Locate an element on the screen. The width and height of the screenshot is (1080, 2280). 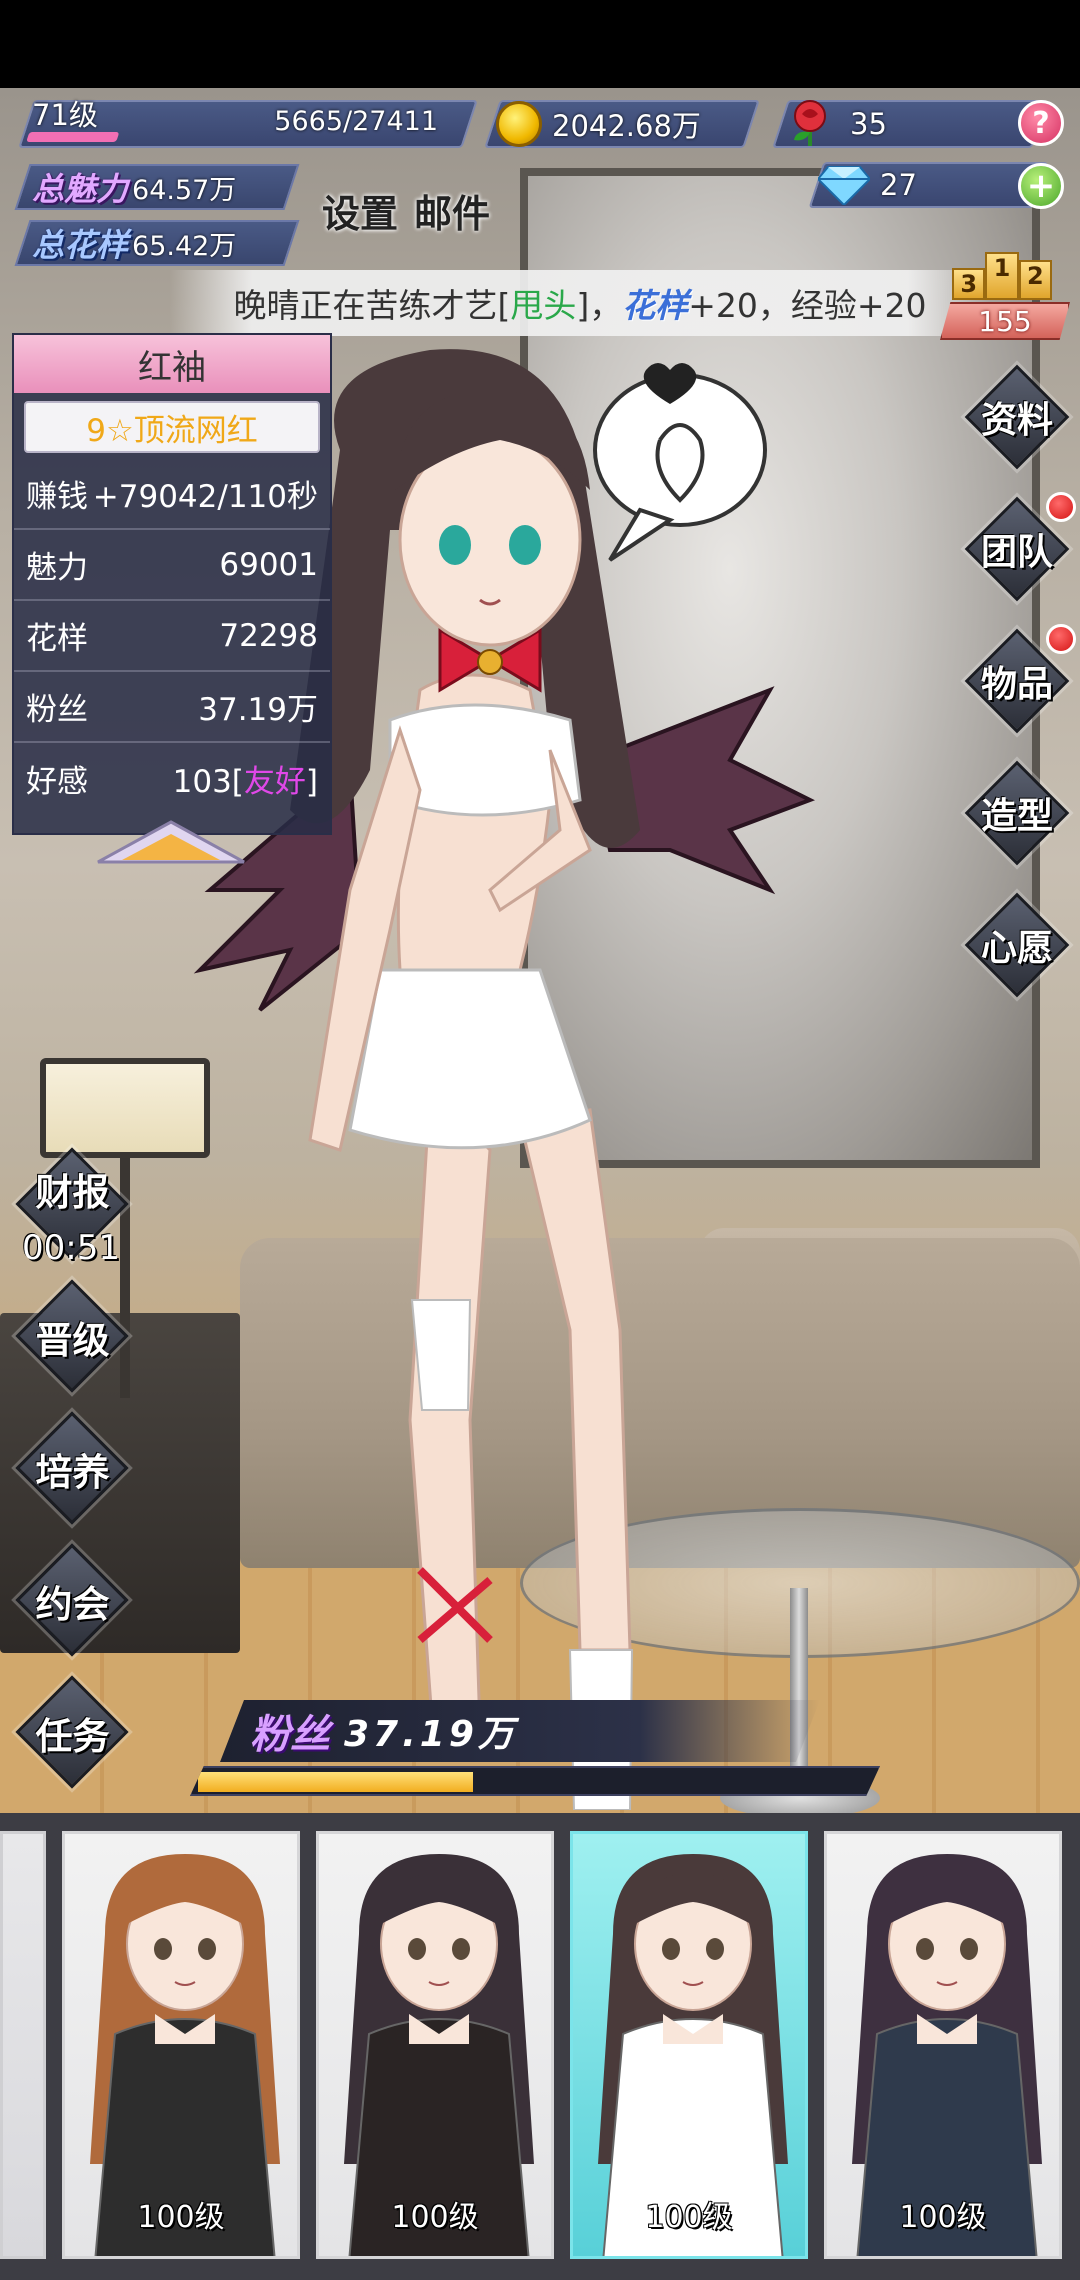
podium-icon: 3 1 2 is located at coordinates (1002, 275).